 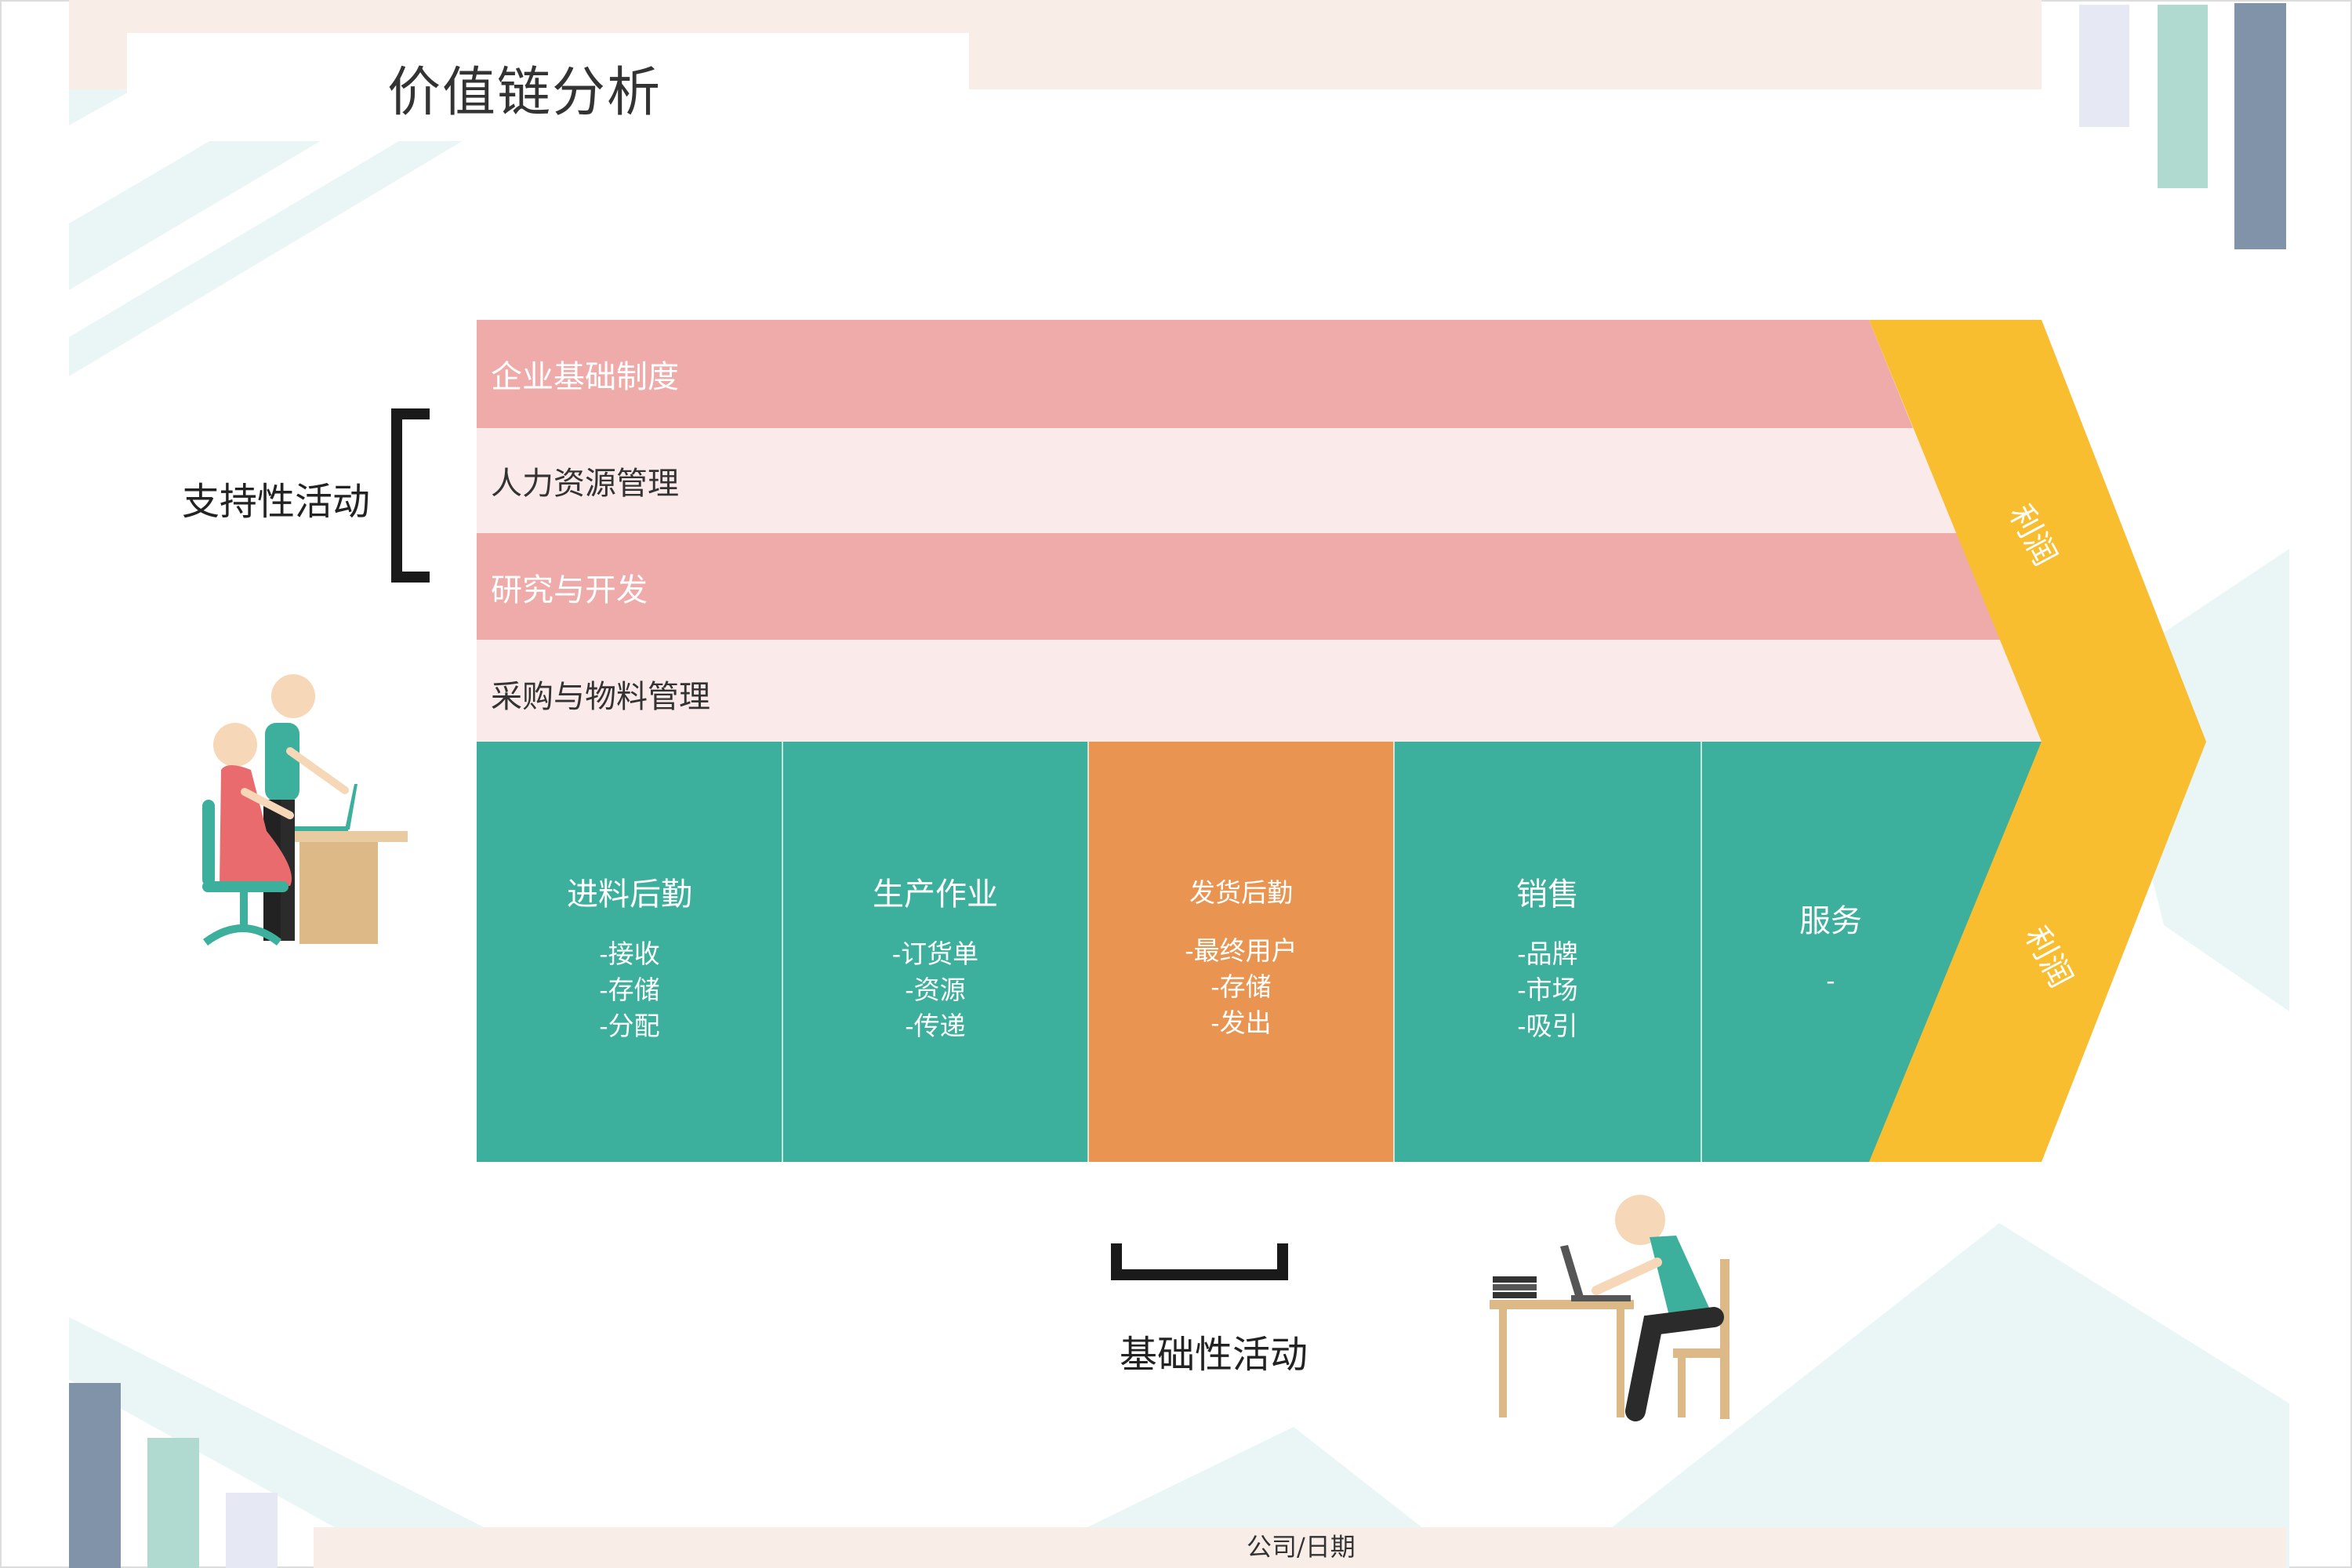 What do you see at coordinates (1214, 1355) in the screenshot?
I see `primary-activities-label: 基础性活动` at bounding box center [1214, 1355].